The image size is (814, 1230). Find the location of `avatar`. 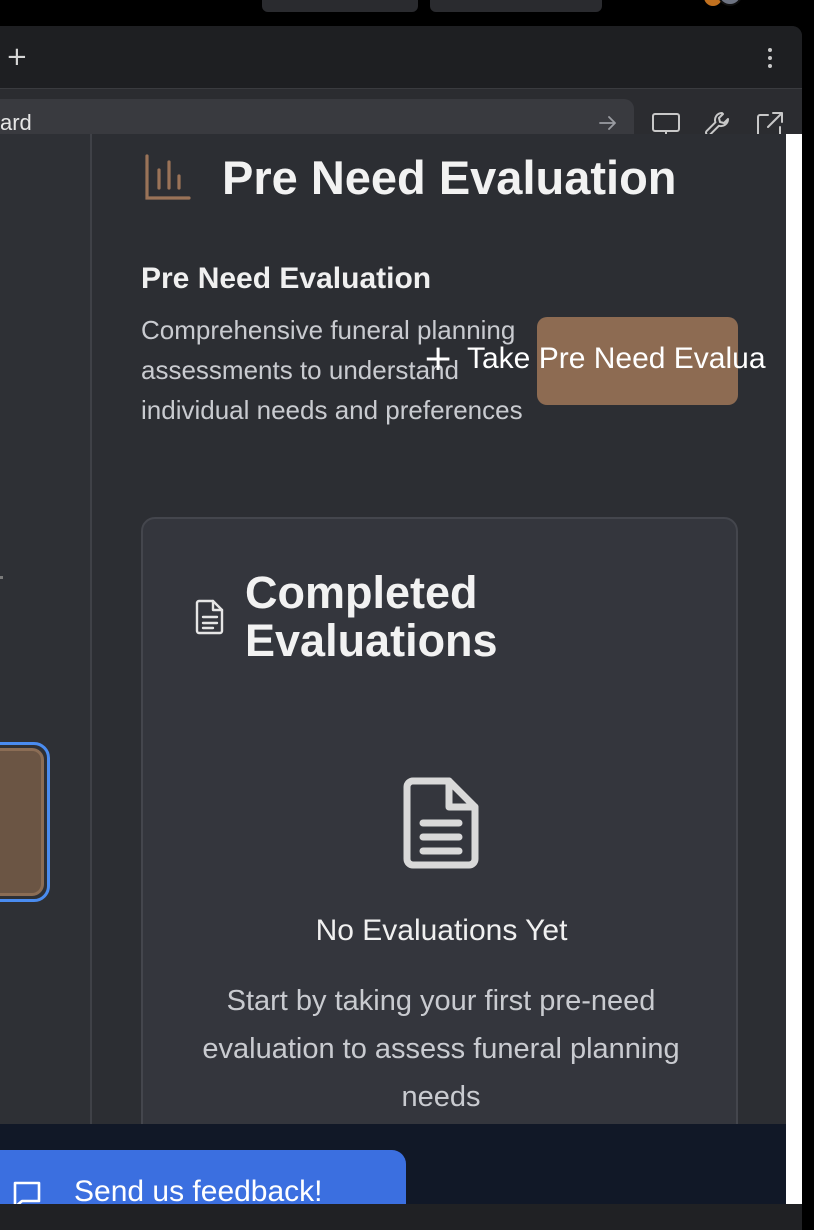

avatar is located at coordinates (730, 3).